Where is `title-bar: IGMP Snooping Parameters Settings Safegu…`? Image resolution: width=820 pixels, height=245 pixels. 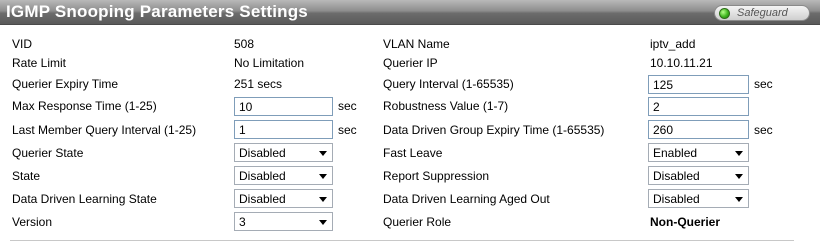 title-bar: IGMP Snooping Parameters Settings Safegu… is located at coordinates (410, 12).